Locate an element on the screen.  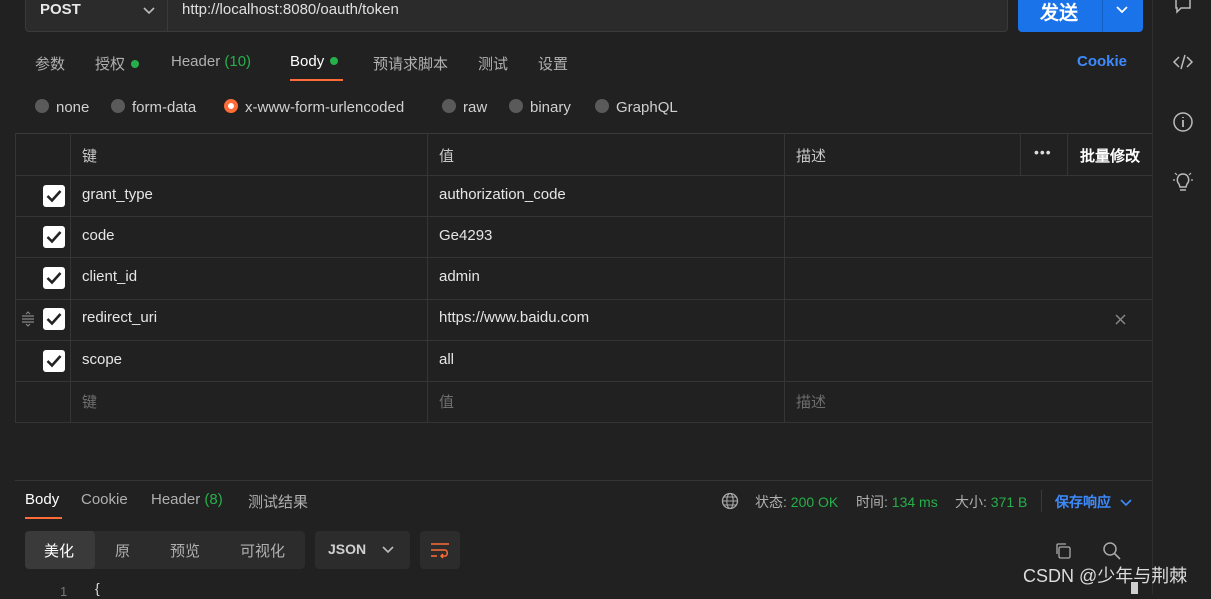
column-header-value: 值 is located at coordinates (447, 156).